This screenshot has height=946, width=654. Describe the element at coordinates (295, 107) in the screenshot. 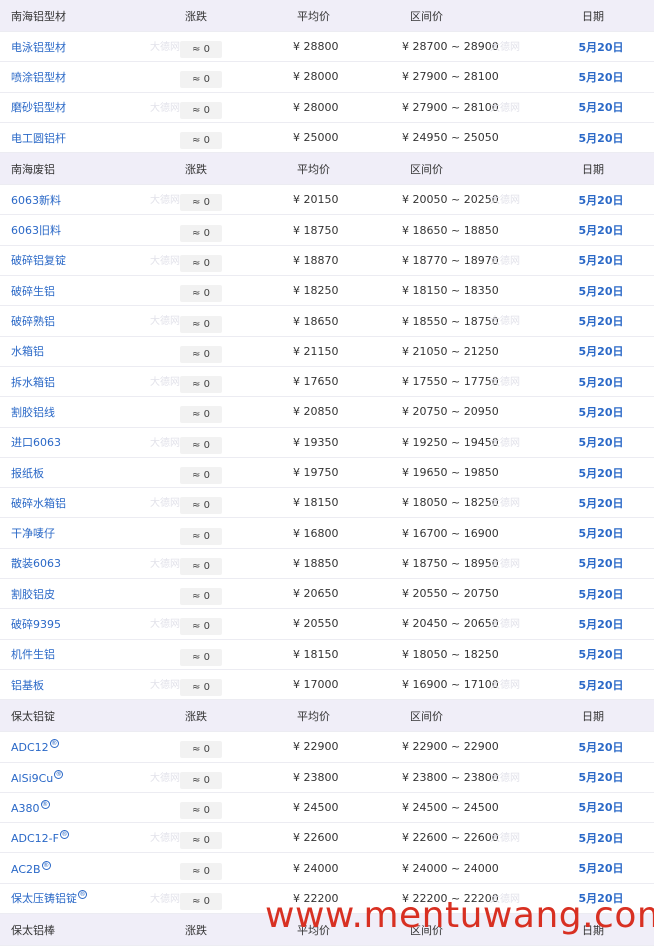

I see `avg-cell: ¥ 28000` at that location.